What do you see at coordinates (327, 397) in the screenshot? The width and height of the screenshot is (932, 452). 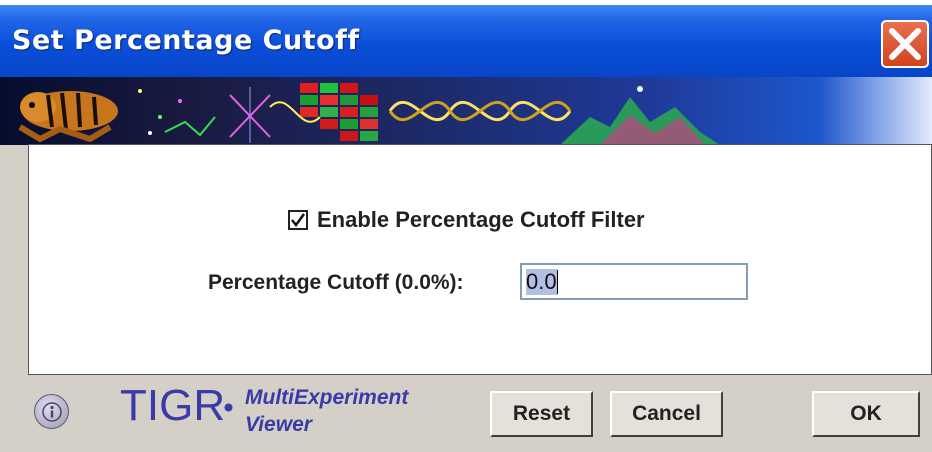 I see `product-name-line1: MultiExperiment` at bounding box center [327, 397].